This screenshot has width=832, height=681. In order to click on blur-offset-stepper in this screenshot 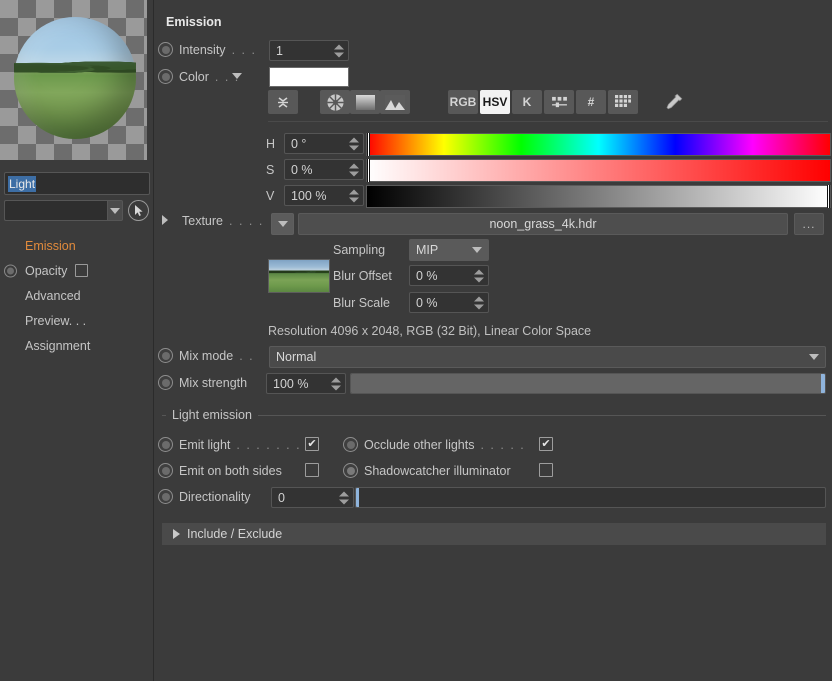, I will do `click(479, 275)`.